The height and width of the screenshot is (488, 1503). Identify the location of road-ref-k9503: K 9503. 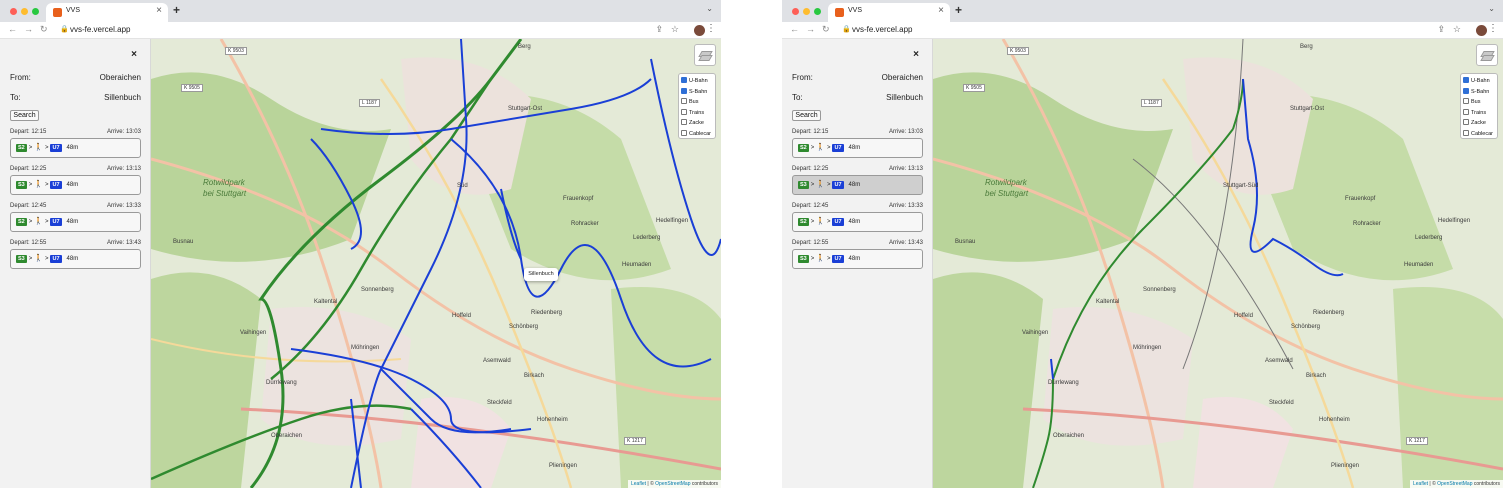
(1018, 51).